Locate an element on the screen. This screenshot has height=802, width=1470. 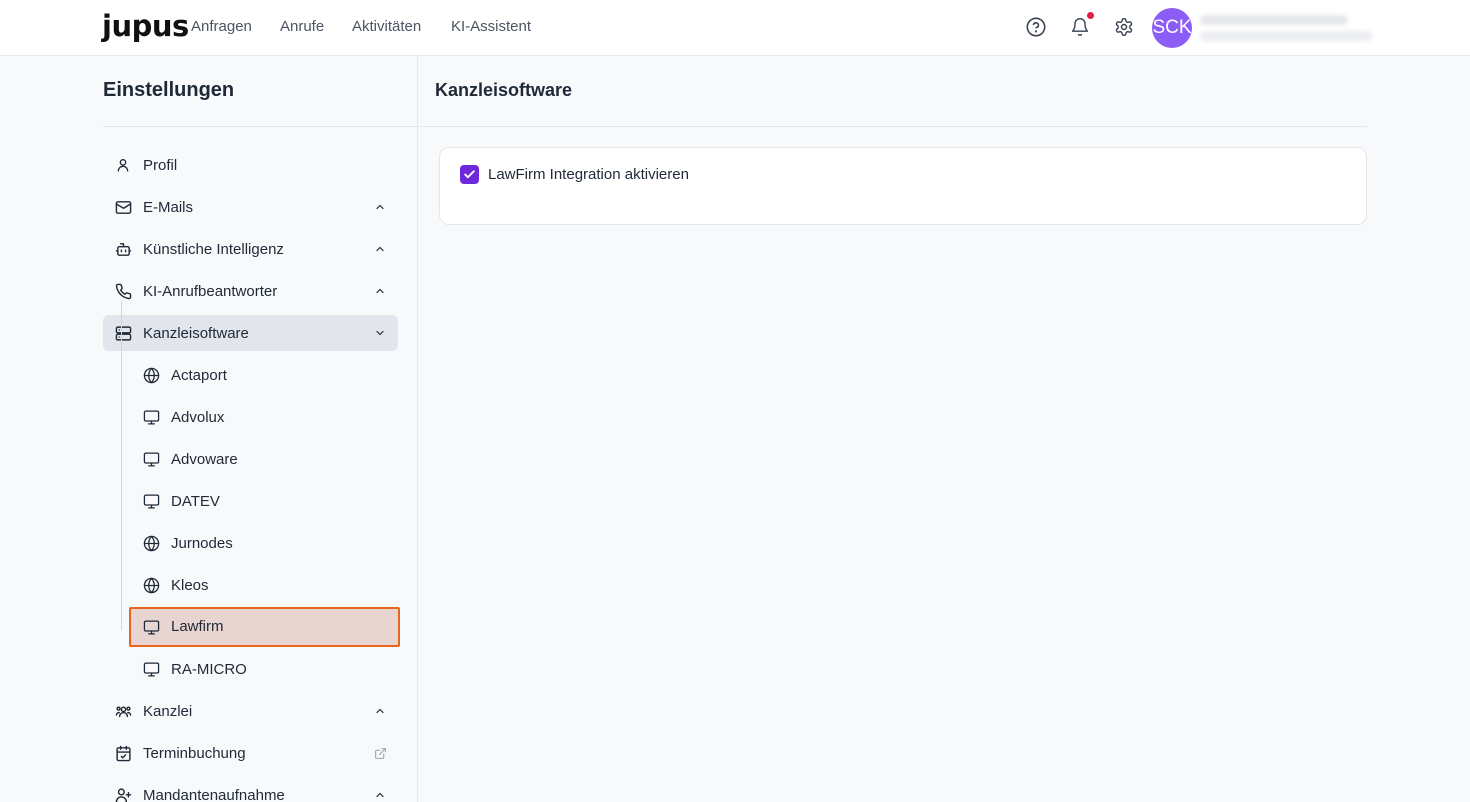
sub-item-datev: DATEV is located at coordinates (264, 501).